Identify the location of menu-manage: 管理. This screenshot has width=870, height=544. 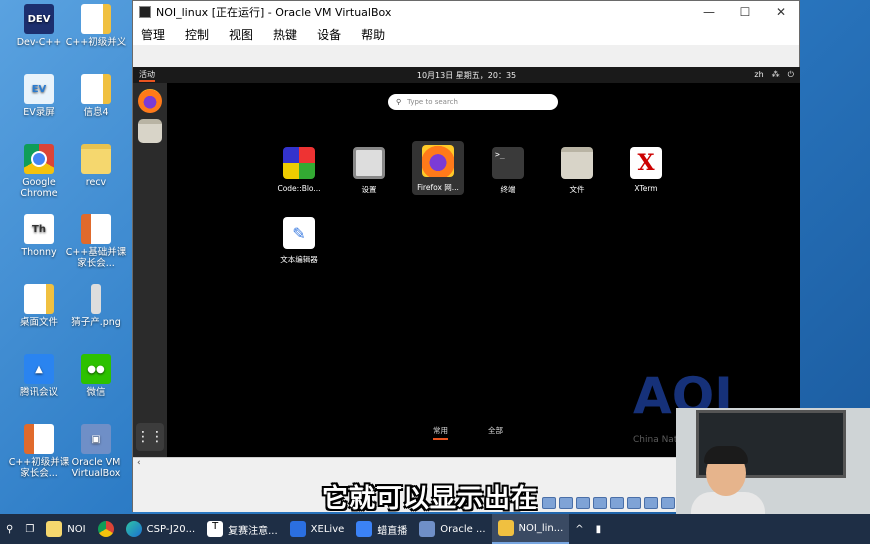
(153, 34).